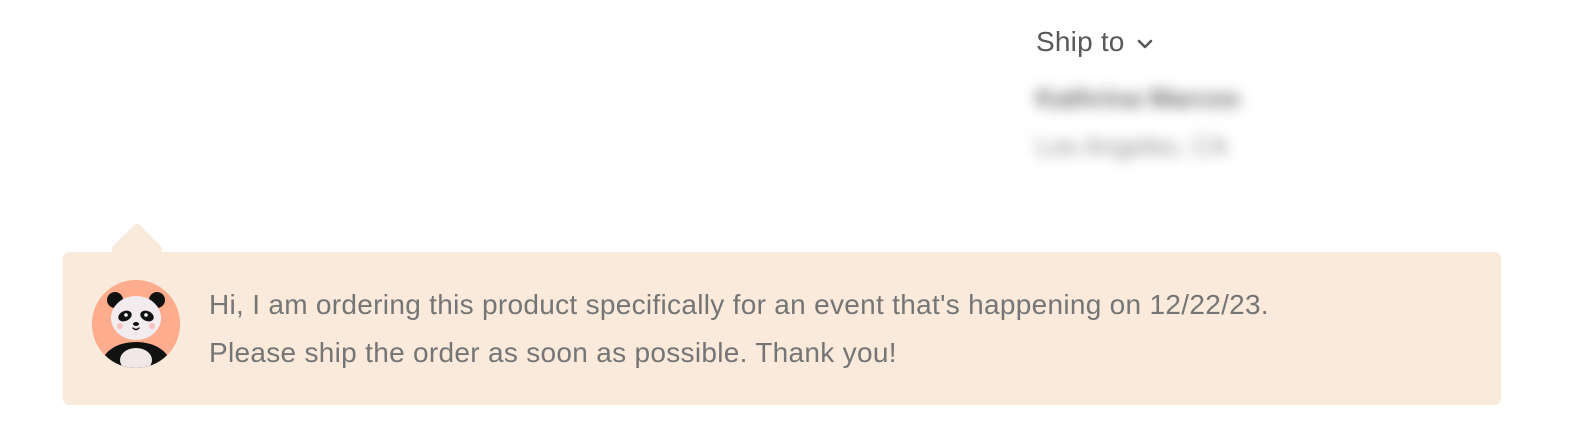 This screenshot has height=441, width=1592. I want to click on recipient-name: Kathrina Marcos, so click(1138, 98).